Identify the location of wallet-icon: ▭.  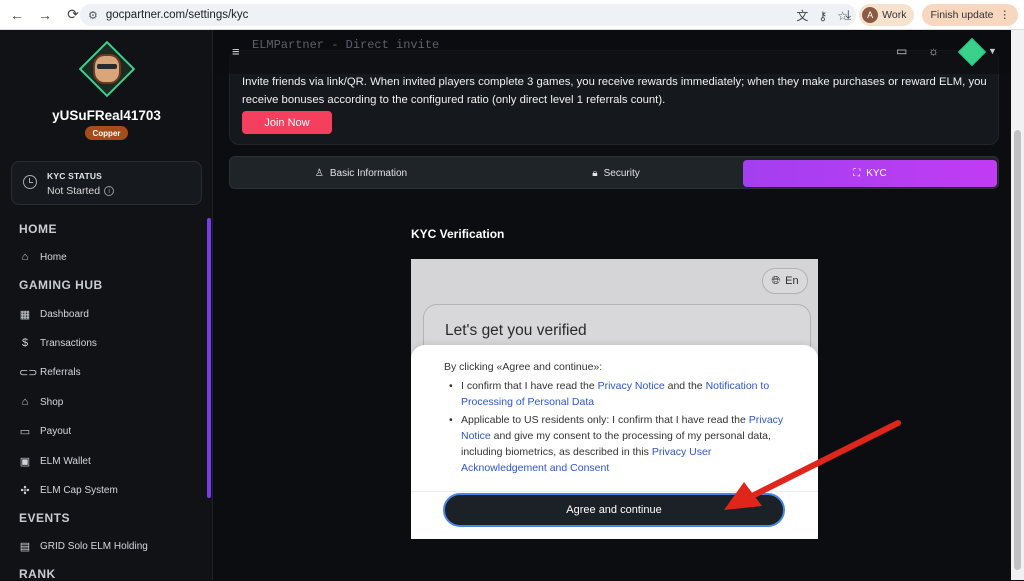
(901, 51).